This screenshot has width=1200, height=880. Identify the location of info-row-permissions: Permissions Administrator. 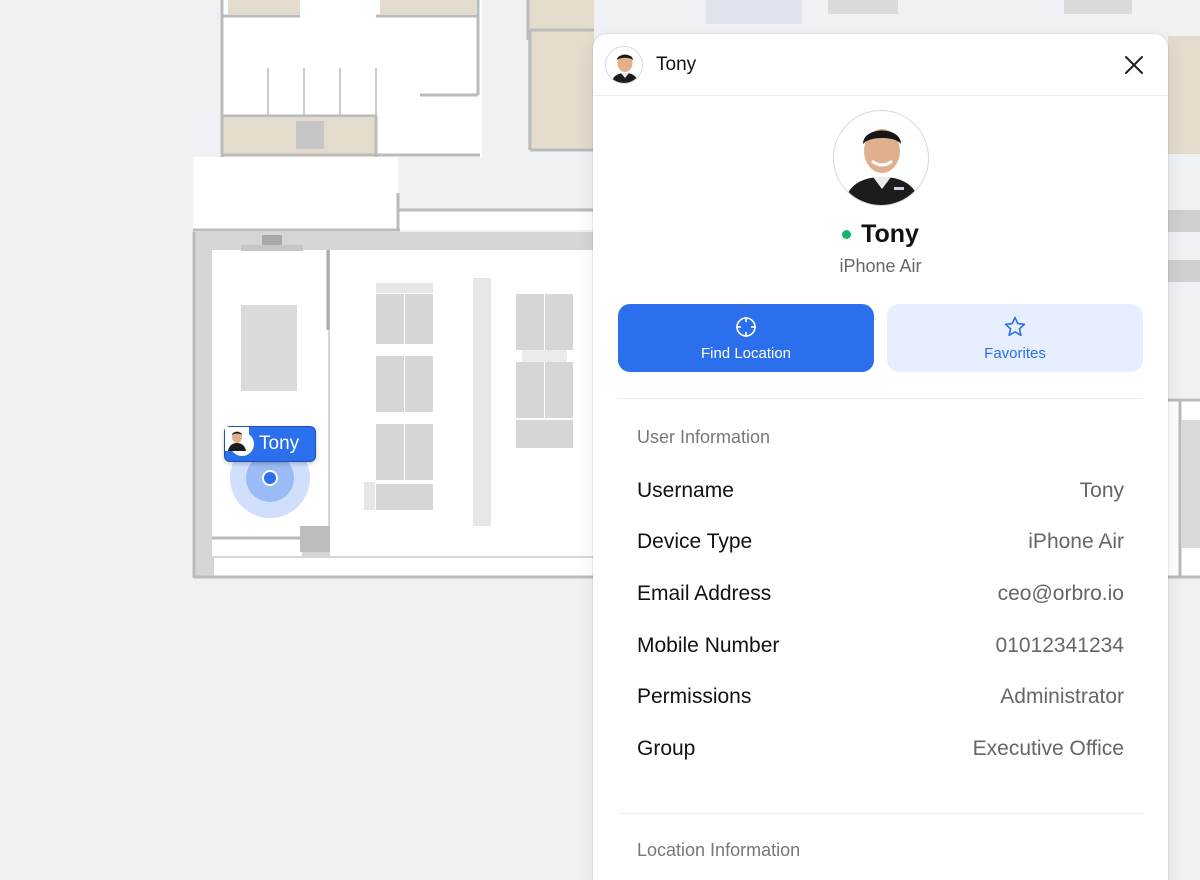
(880, 697).